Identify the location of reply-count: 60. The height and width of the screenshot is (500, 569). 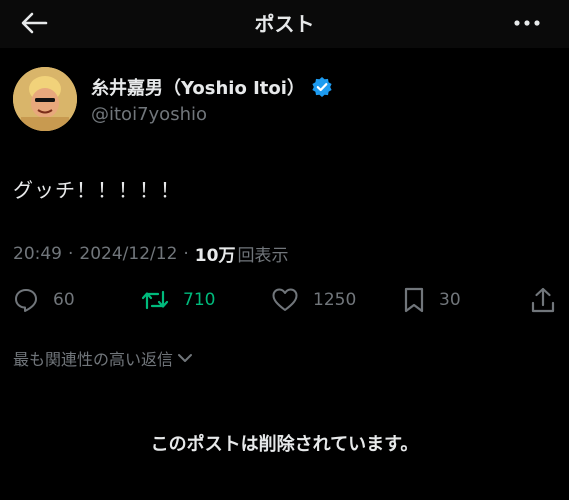
(64, 300).